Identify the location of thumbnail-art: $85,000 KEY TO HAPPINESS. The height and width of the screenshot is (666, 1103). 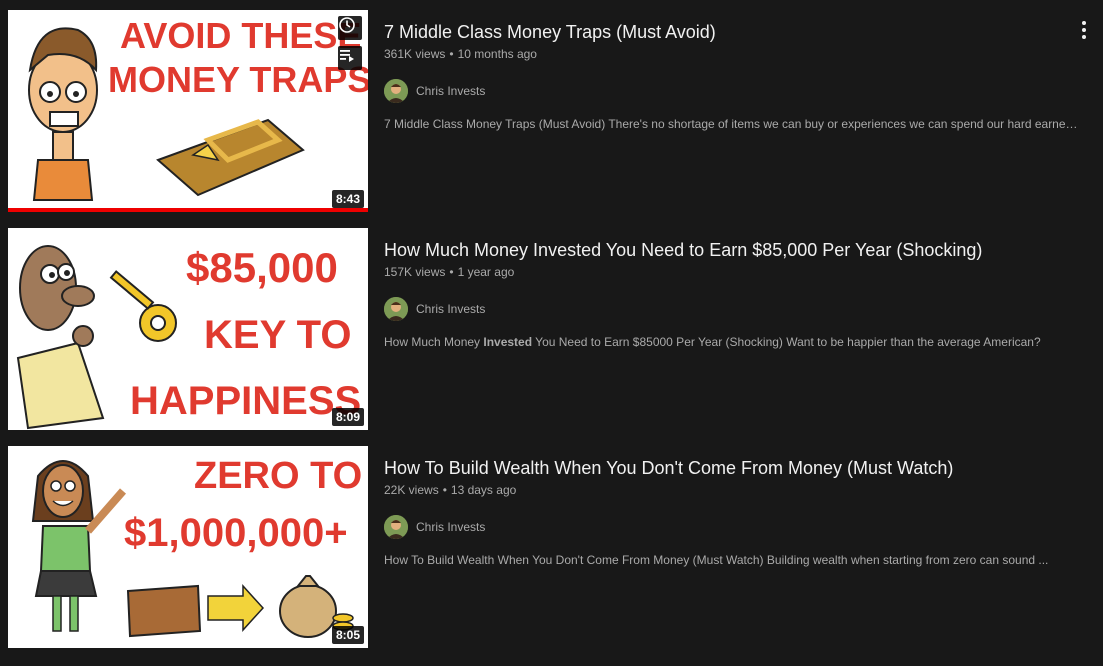
(188, 329).